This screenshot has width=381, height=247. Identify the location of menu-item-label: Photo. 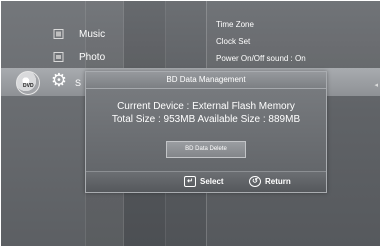
(92, 57).